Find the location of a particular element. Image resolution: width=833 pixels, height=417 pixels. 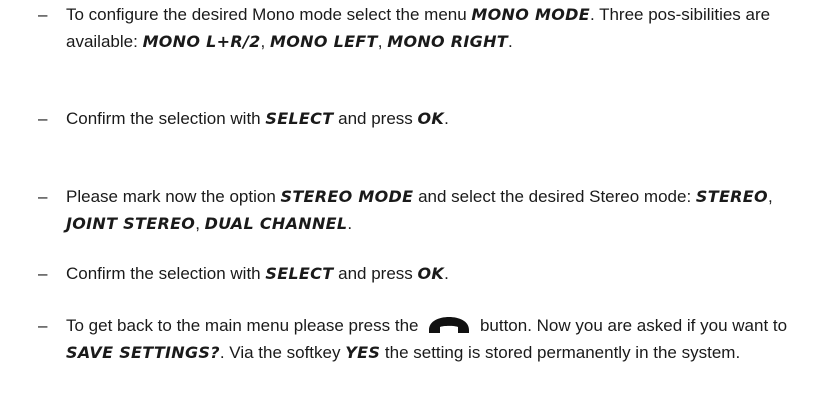

display-label: MONO MODE is located at coordinates (530, 14).